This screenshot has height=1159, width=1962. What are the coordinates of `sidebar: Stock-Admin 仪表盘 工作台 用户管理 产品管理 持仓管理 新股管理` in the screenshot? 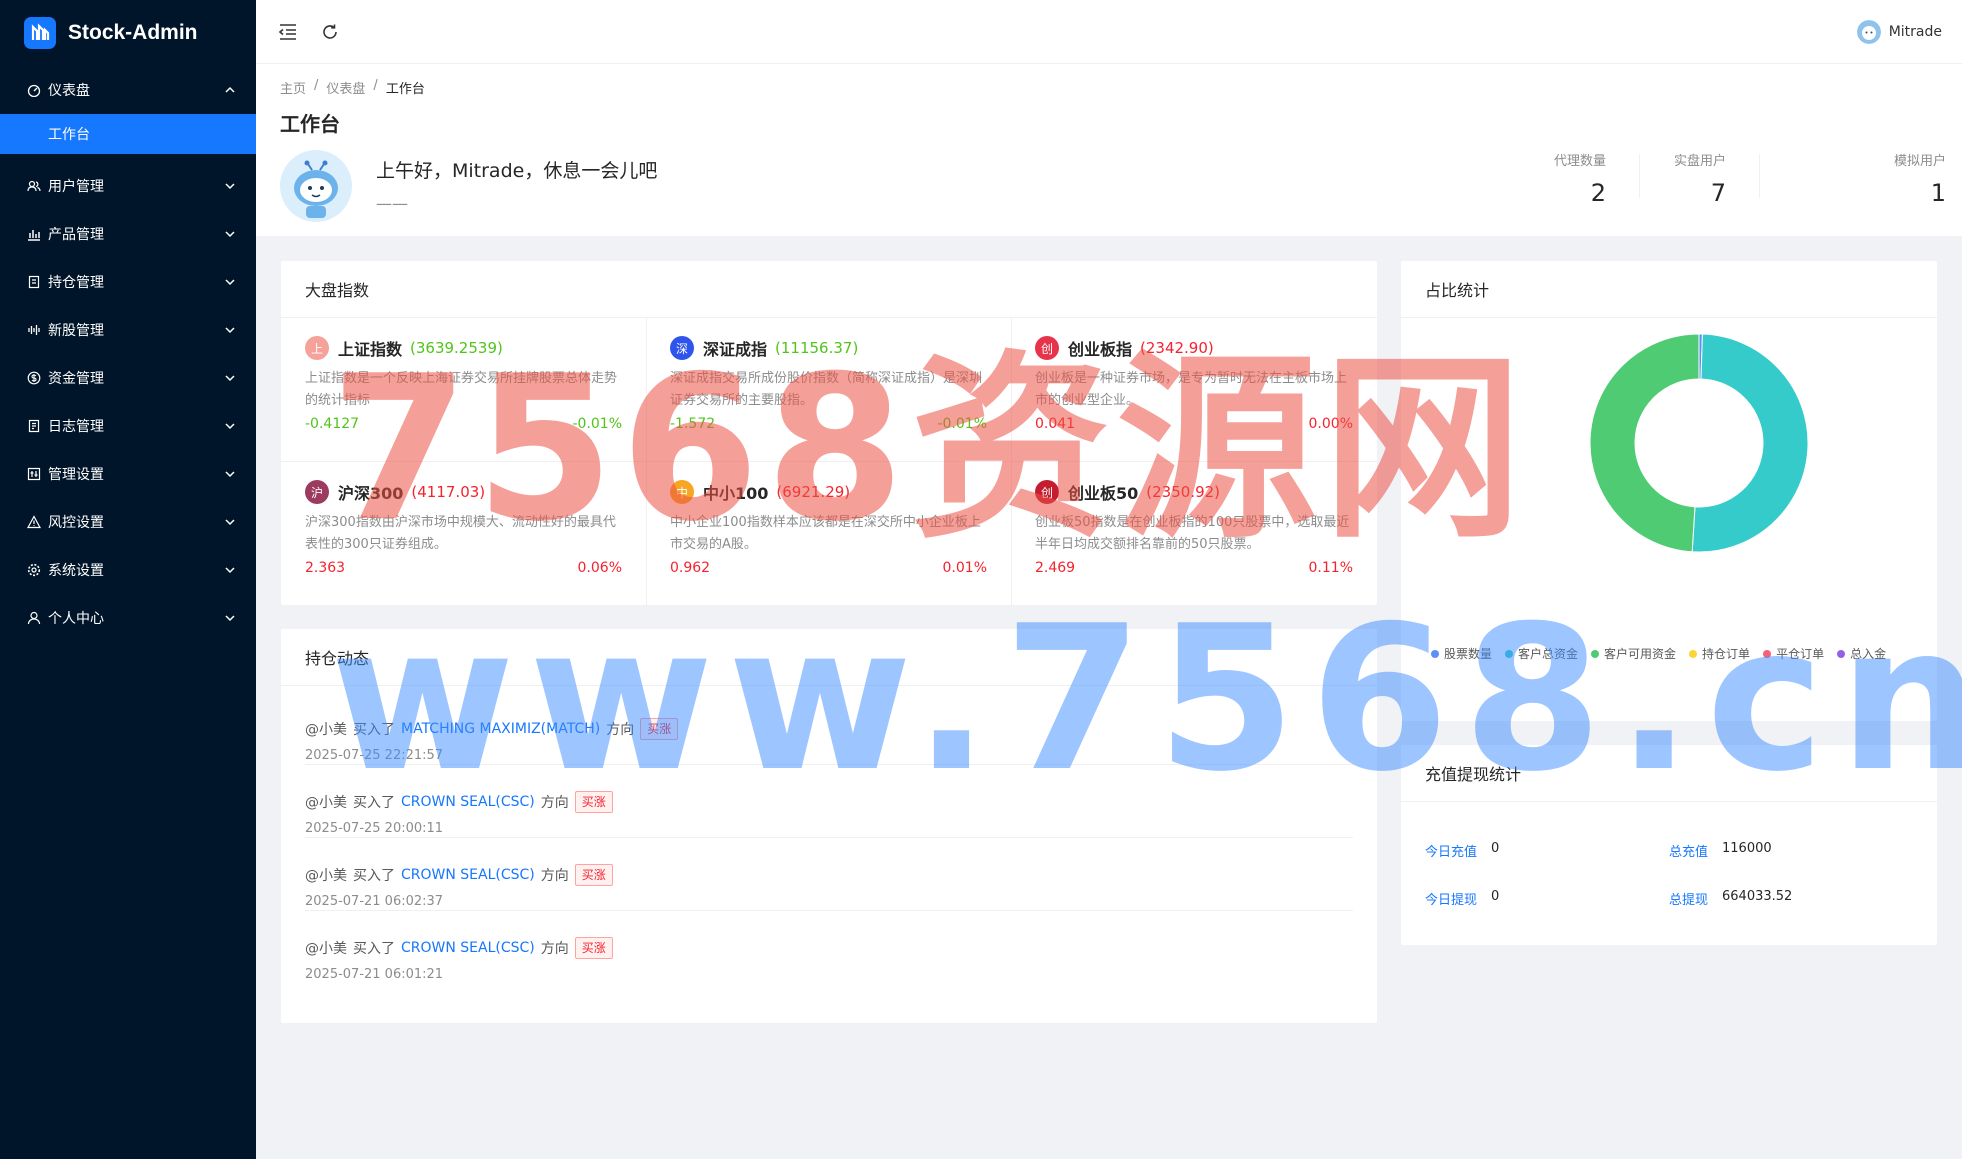 It's located at (128, 579).